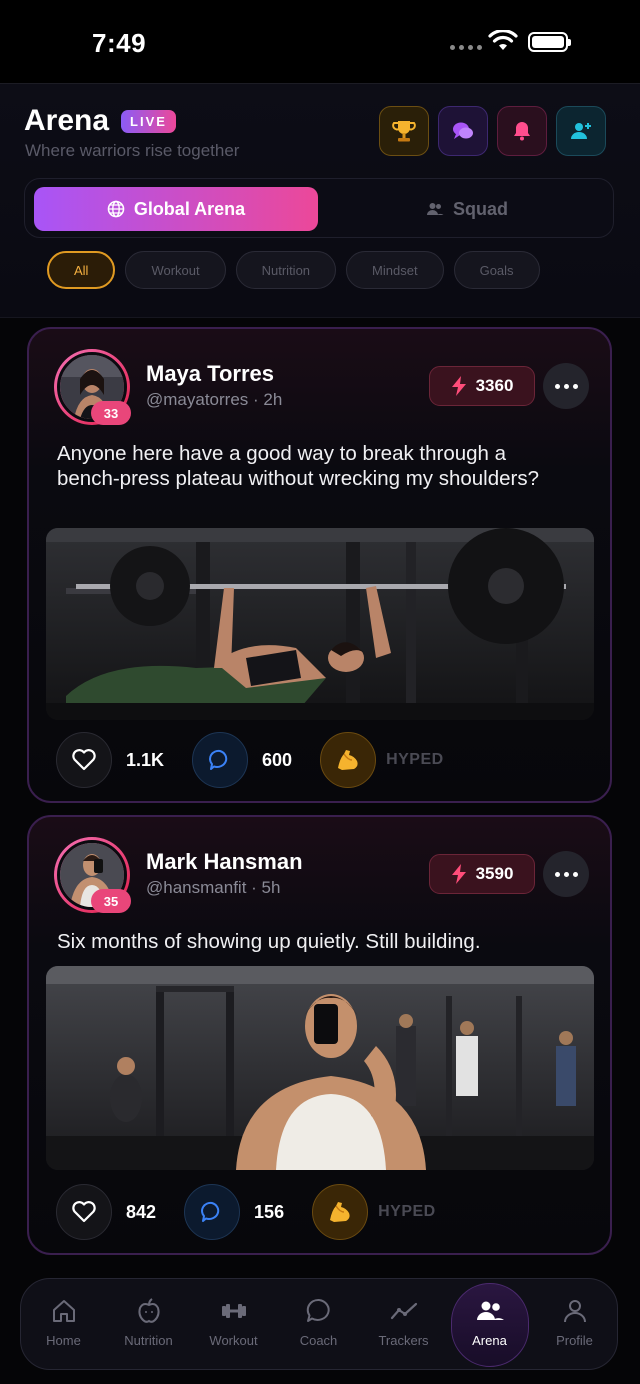  I want to click on post-actions: 1.1K 600 HYPED, so click(250, 760).